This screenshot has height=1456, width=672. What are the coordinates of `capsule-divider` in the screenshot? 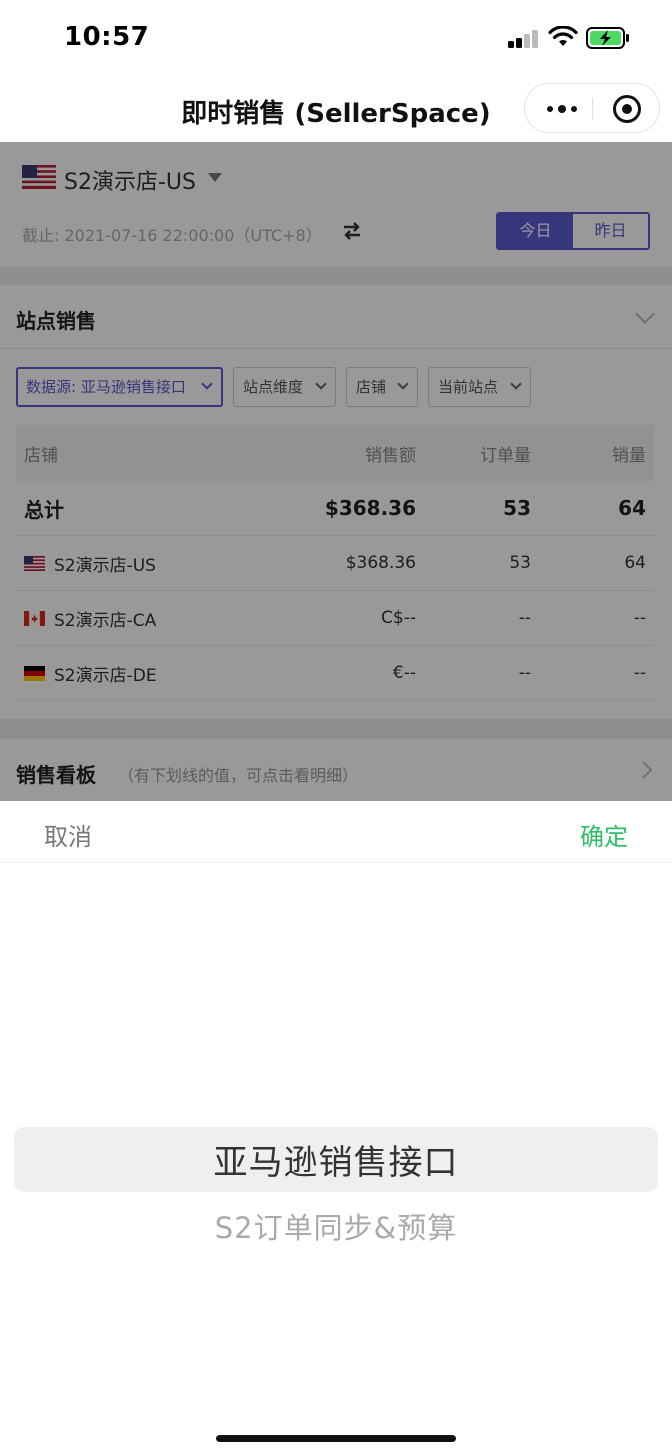 It's located at (592, 109).